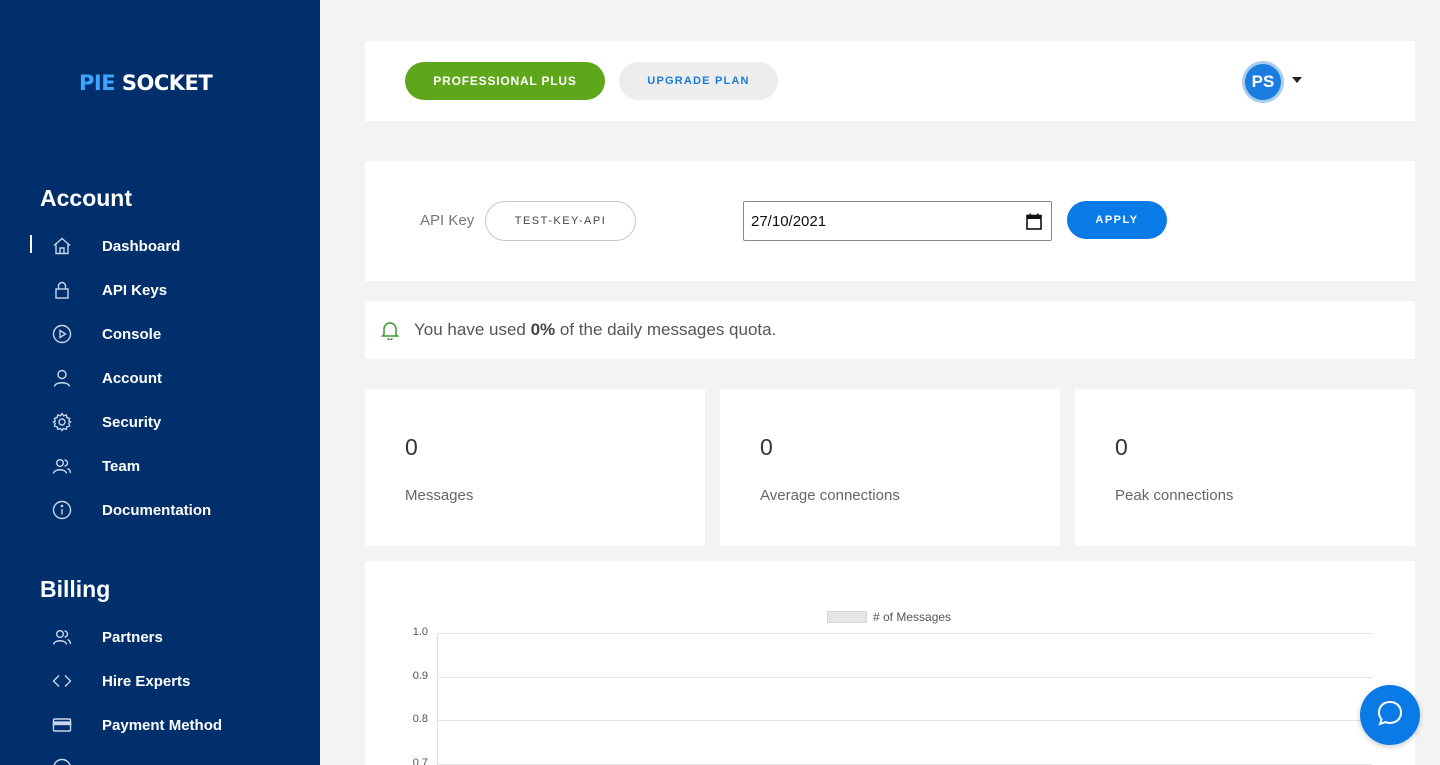 This screenshot has width=1440, height=765. I want to click on logo-part-socket: SOCKET, so click(167, 83).